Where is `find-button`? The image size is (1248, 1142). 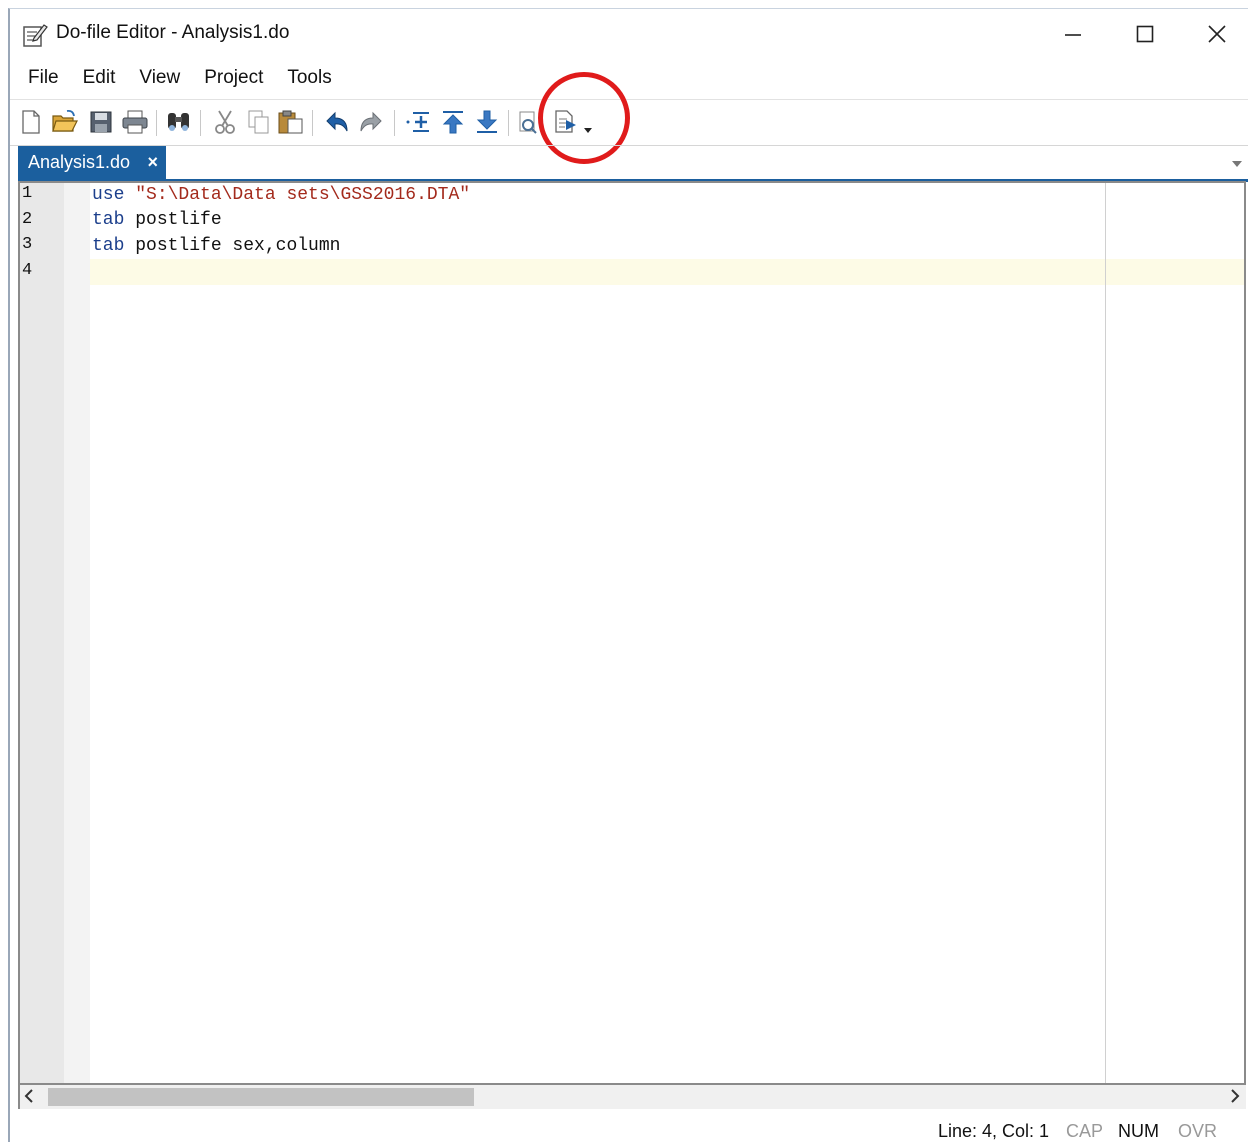
find-button is located at coordinates (179, 122).